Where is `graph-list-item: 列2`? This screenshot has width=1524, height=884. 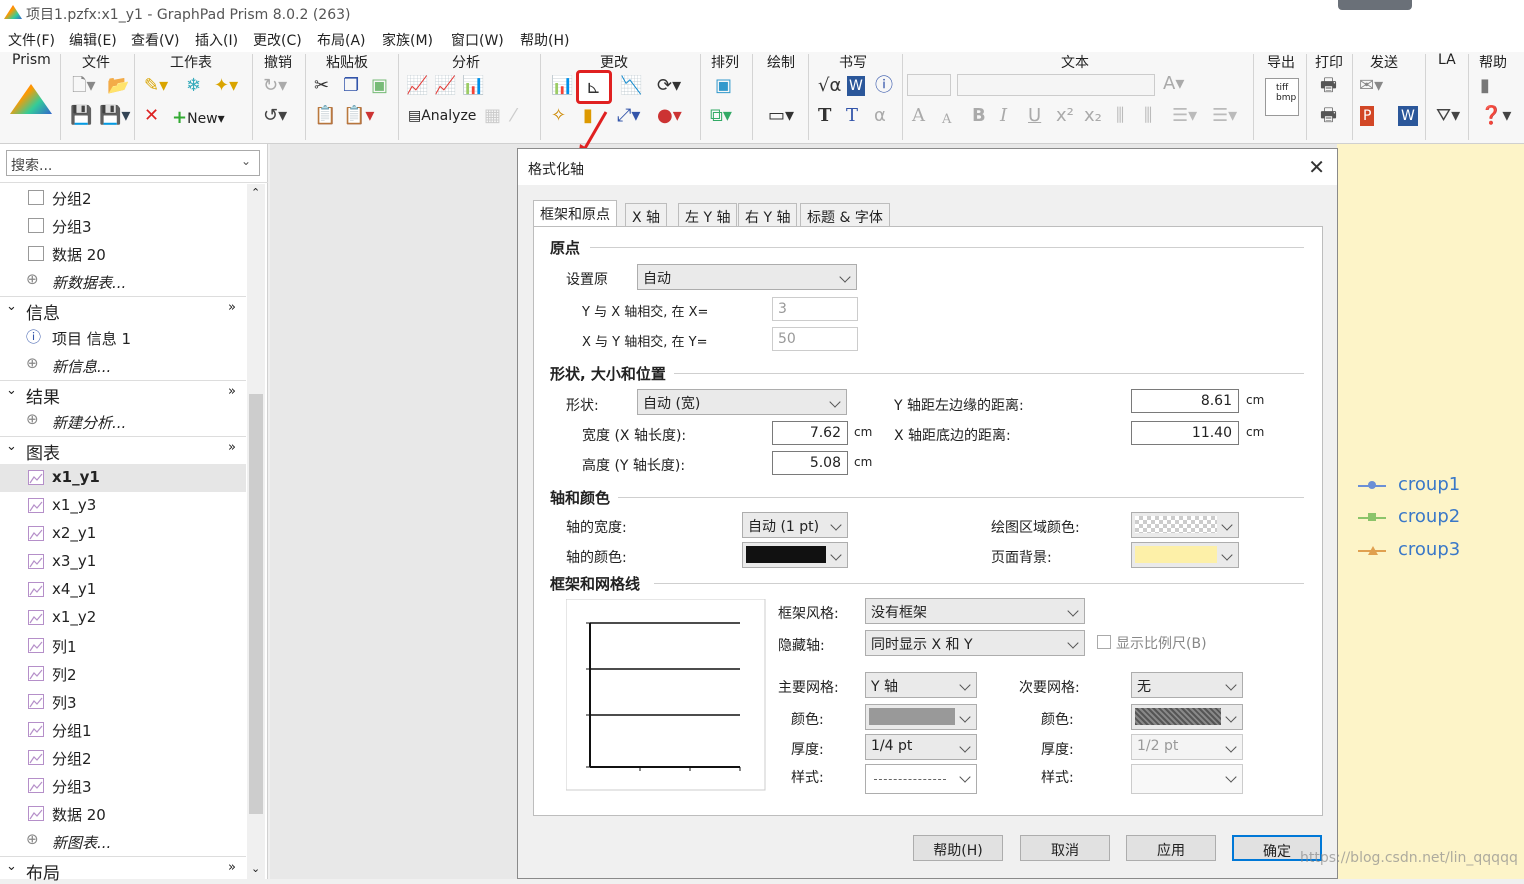
graph-list-item: 列2 is located at coordinates (123, 674).